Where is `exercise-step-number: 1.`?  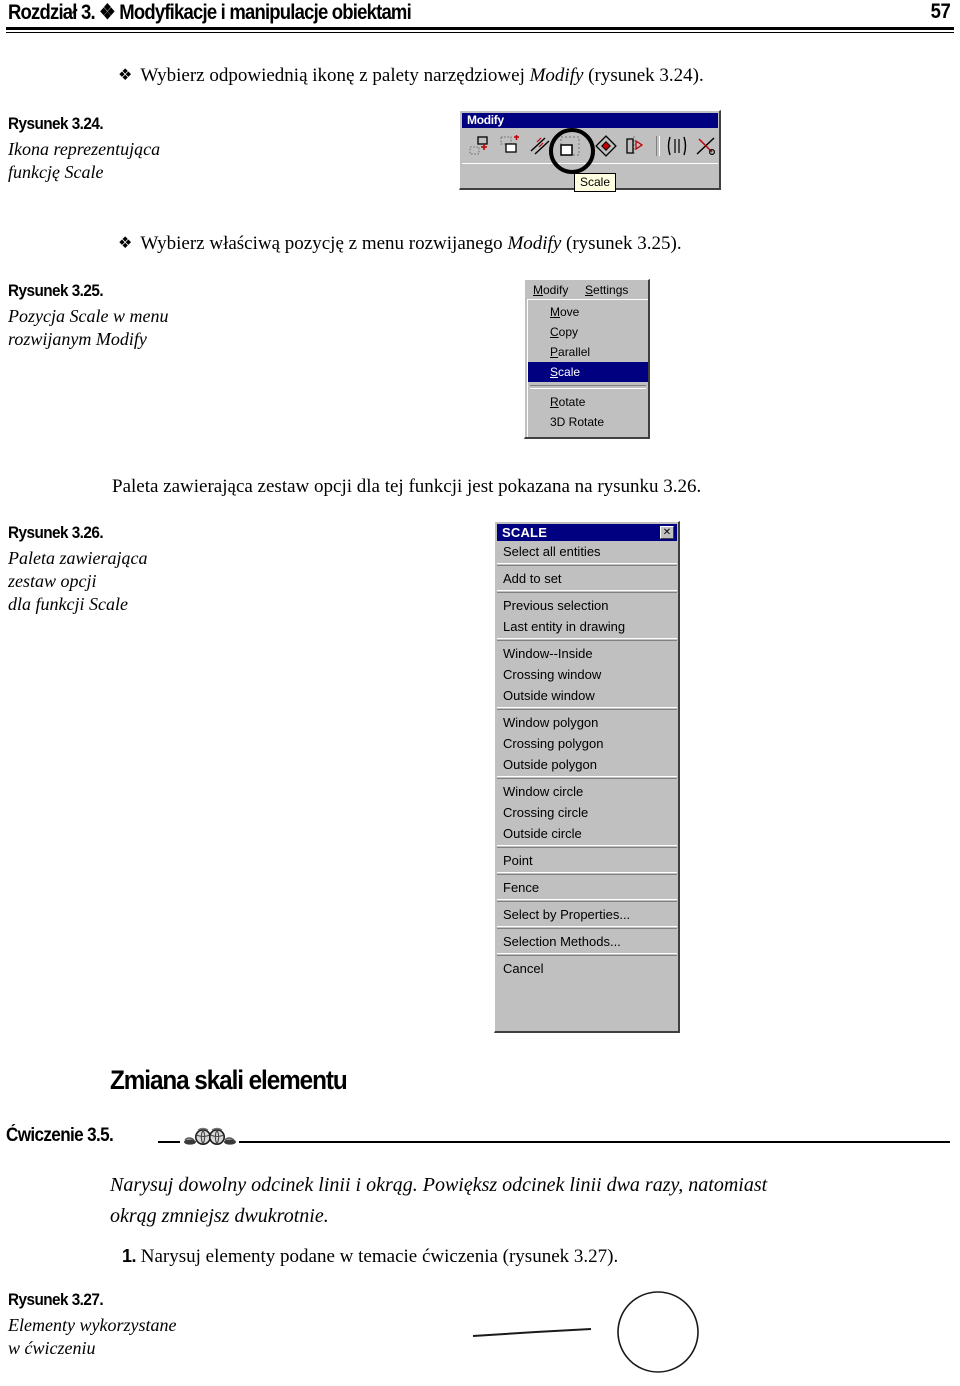 exercise-step-number: 1. is located at coordinates (129, 1256).